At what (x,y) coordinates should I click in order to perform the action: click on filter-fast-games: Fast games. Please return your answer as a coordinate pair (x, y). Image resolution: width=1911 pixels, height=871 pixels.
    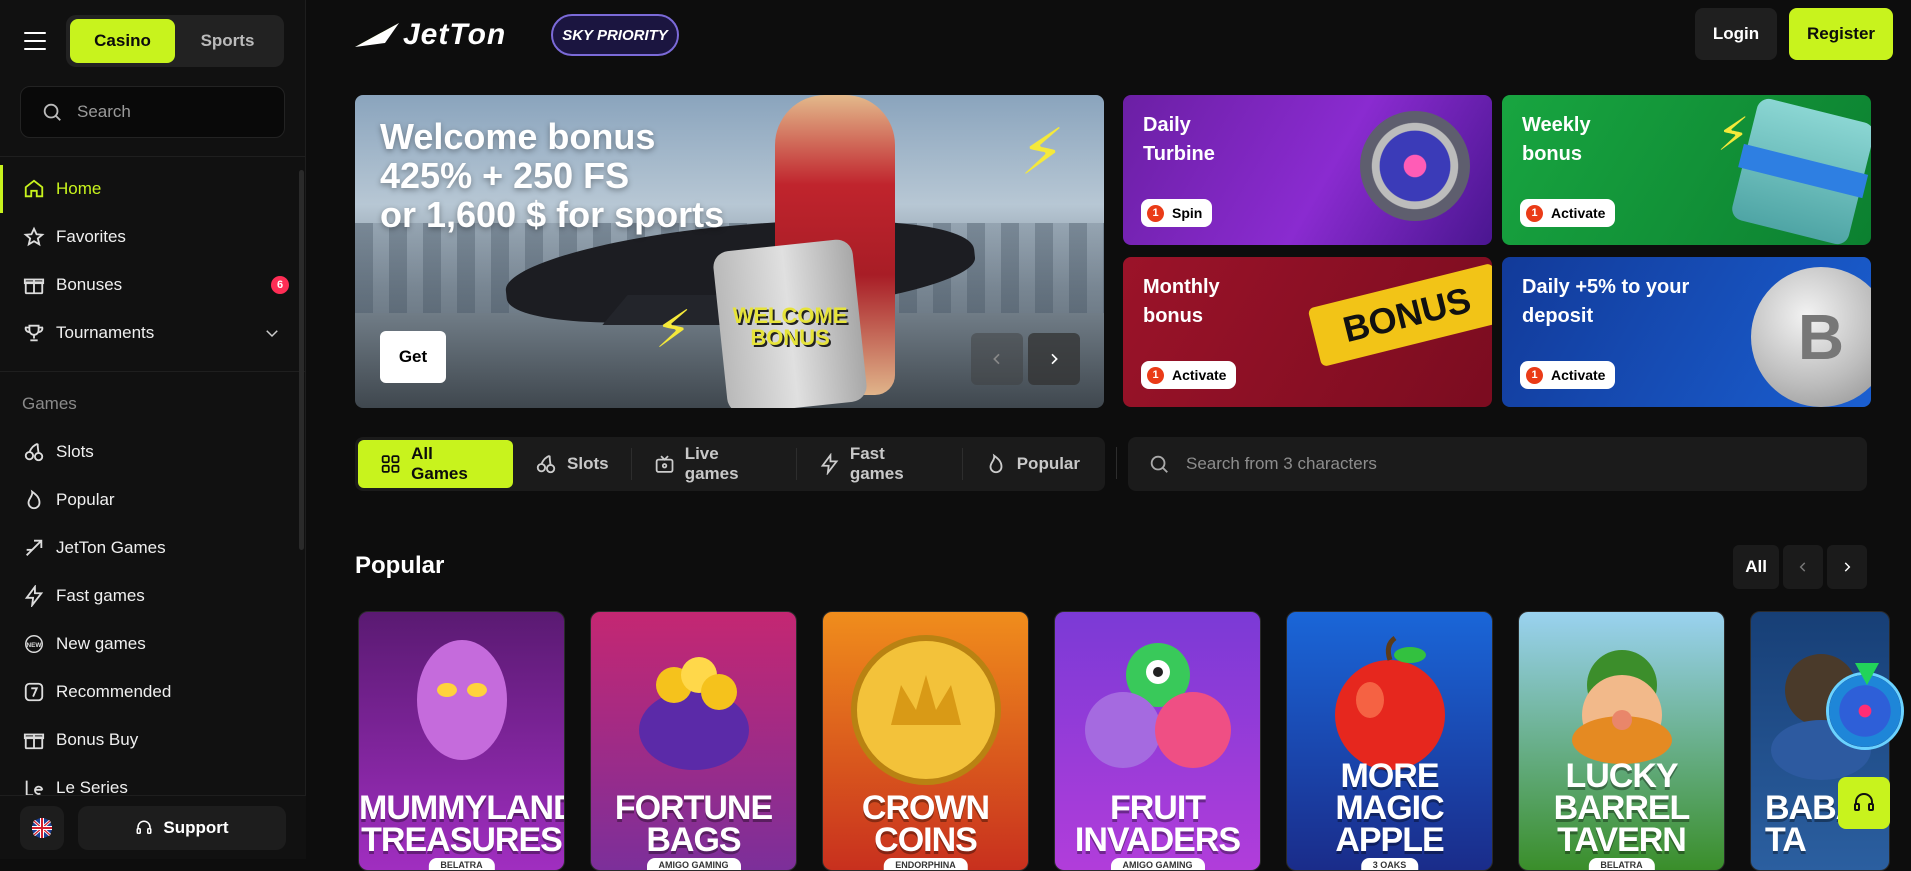
    Looking at the image, I should click on (879, 464).